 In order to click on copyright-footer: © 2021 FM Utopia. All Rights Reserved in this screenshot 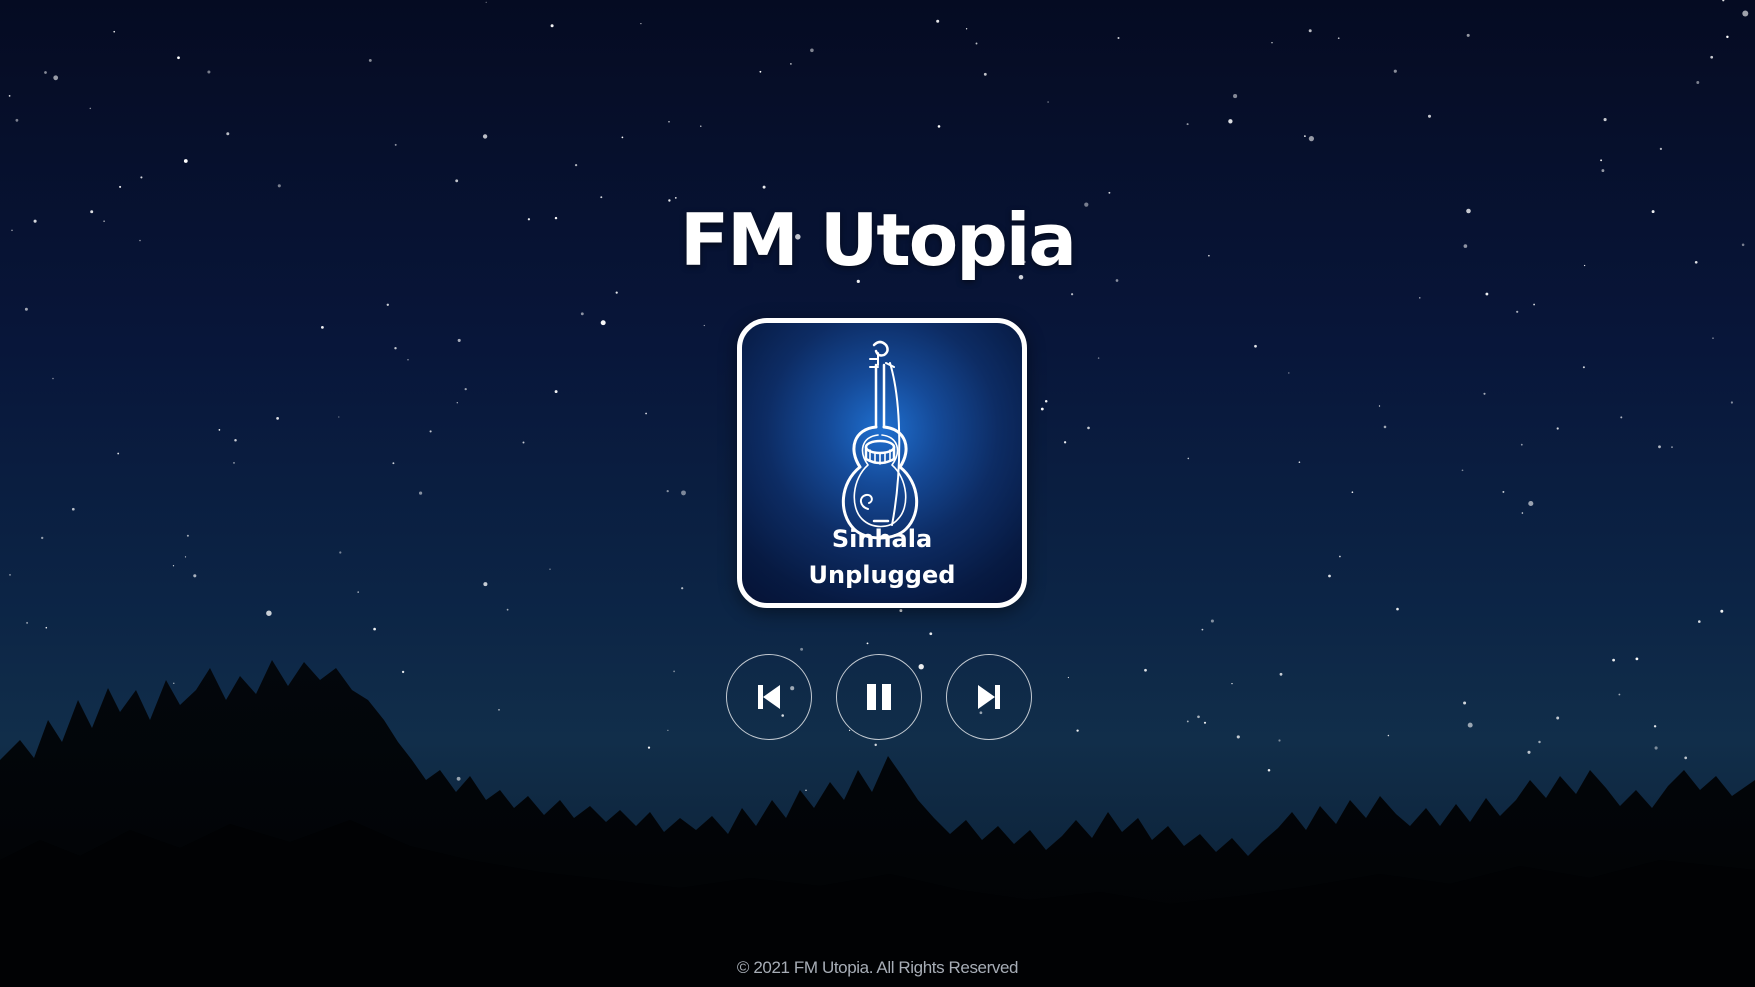, I will do `click(877, 967)`.